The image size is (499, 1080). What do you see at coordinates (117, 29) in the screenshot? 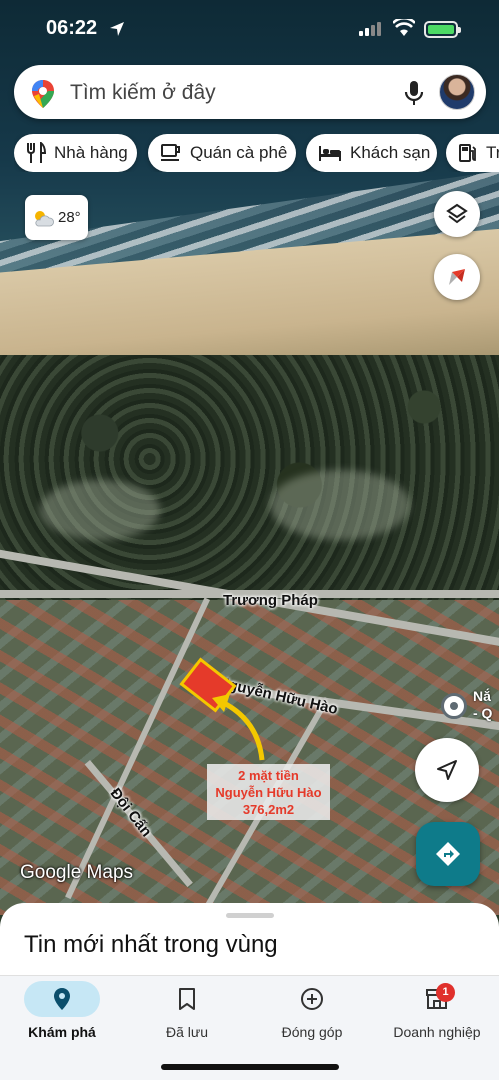
I see `location-arrow-icon` at bounding box center [117, 29].